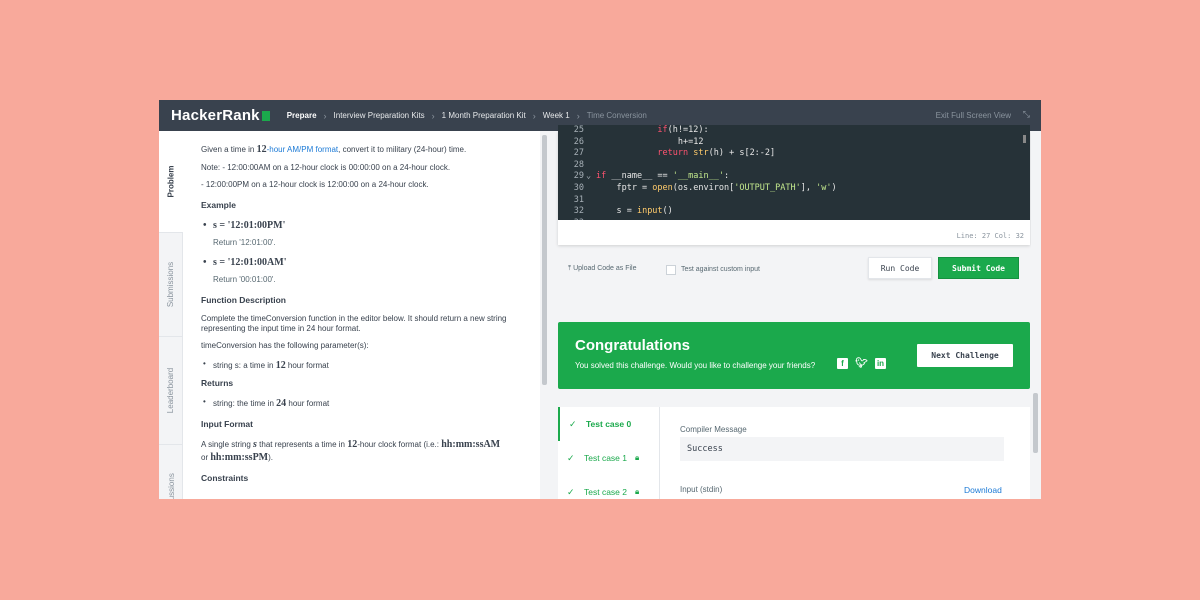 Image resolution: width=1200 pixels, height=600 pixels. I want to click on breadcrumb-interview-kits: Interview Preparation Kits, so click(379, 115).